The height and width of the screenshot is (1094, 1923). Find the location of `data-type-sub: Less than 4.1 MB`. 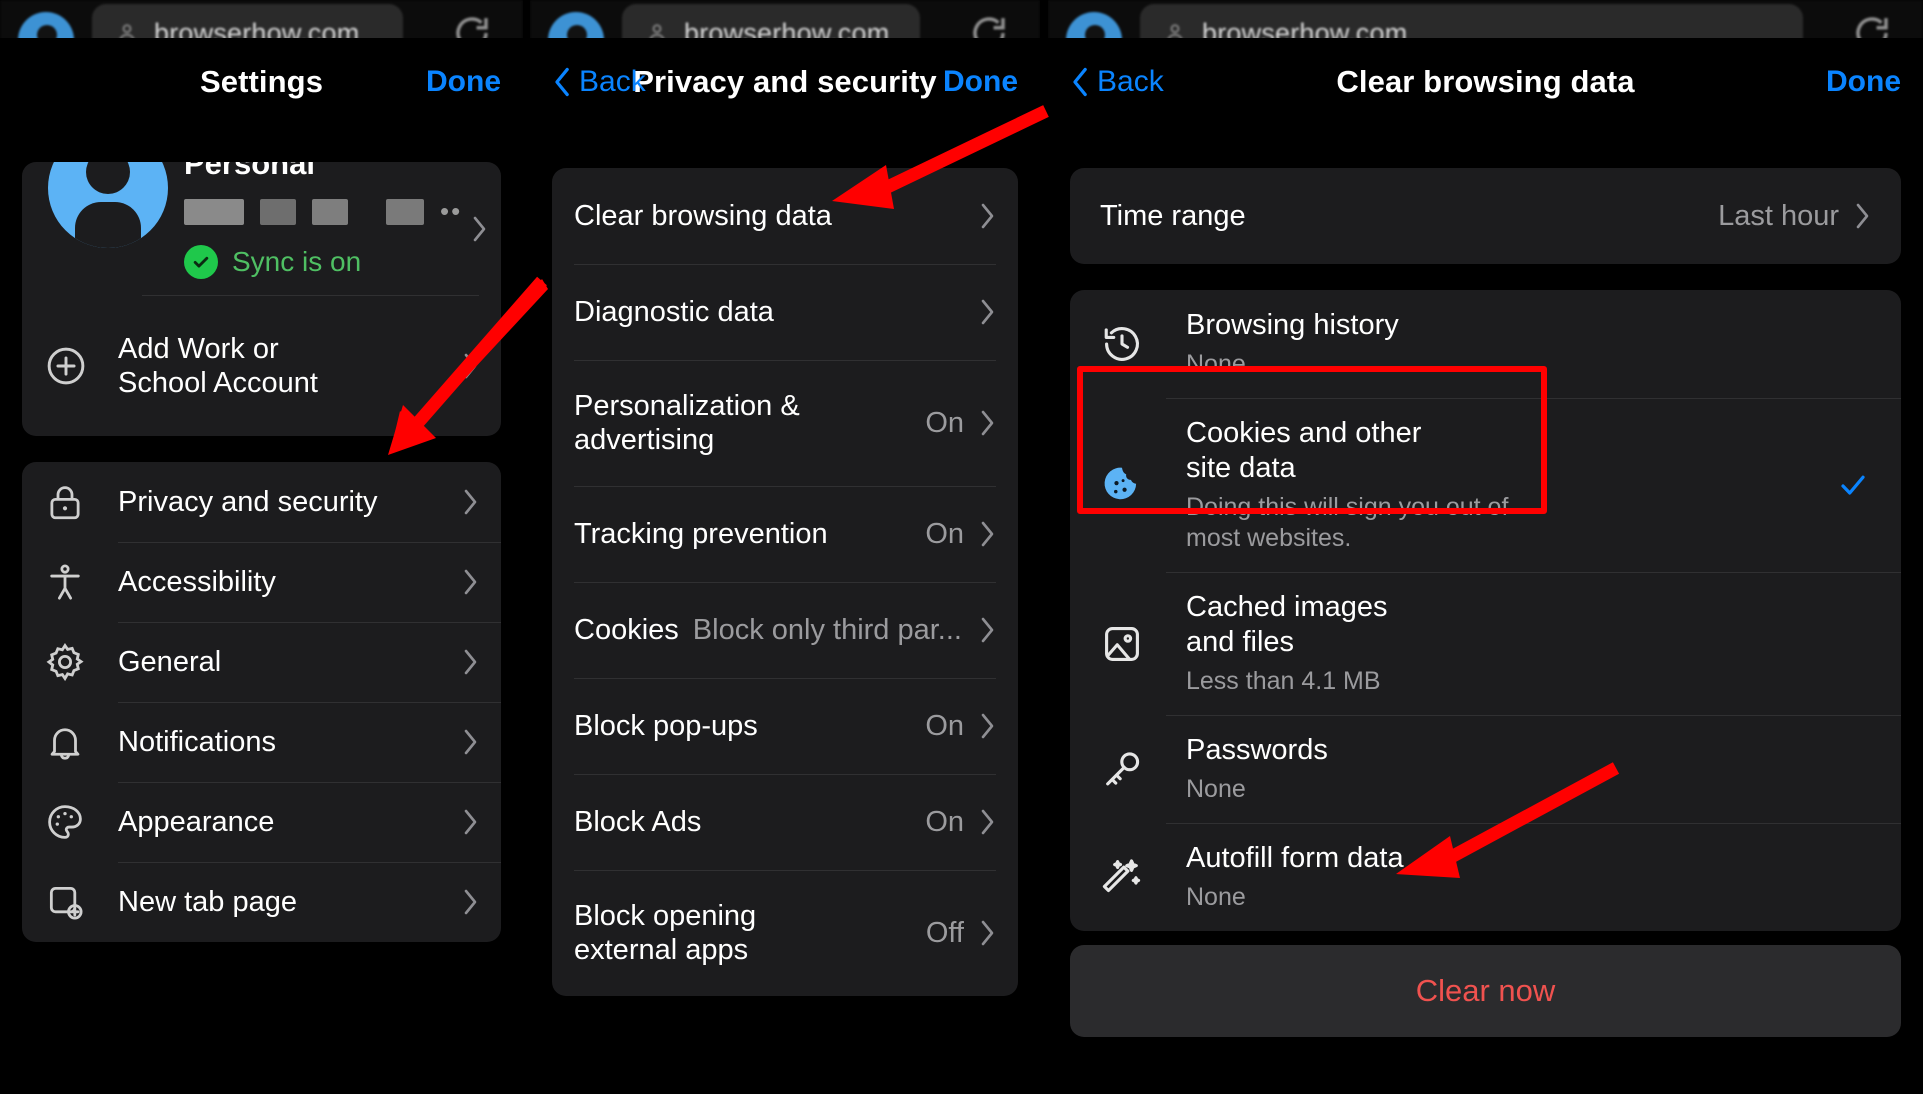

data-type-sub: Less than 4.1 MB is located at coordinates (1283, 680).